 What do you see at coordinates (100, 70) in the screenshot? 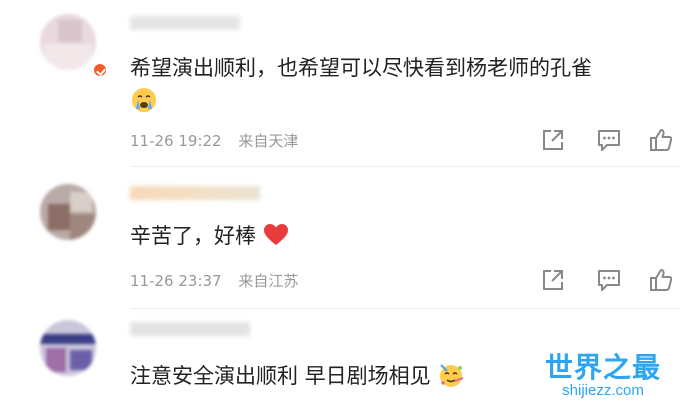
I see `verified-badge-icon` at bounding box center [100, 70].